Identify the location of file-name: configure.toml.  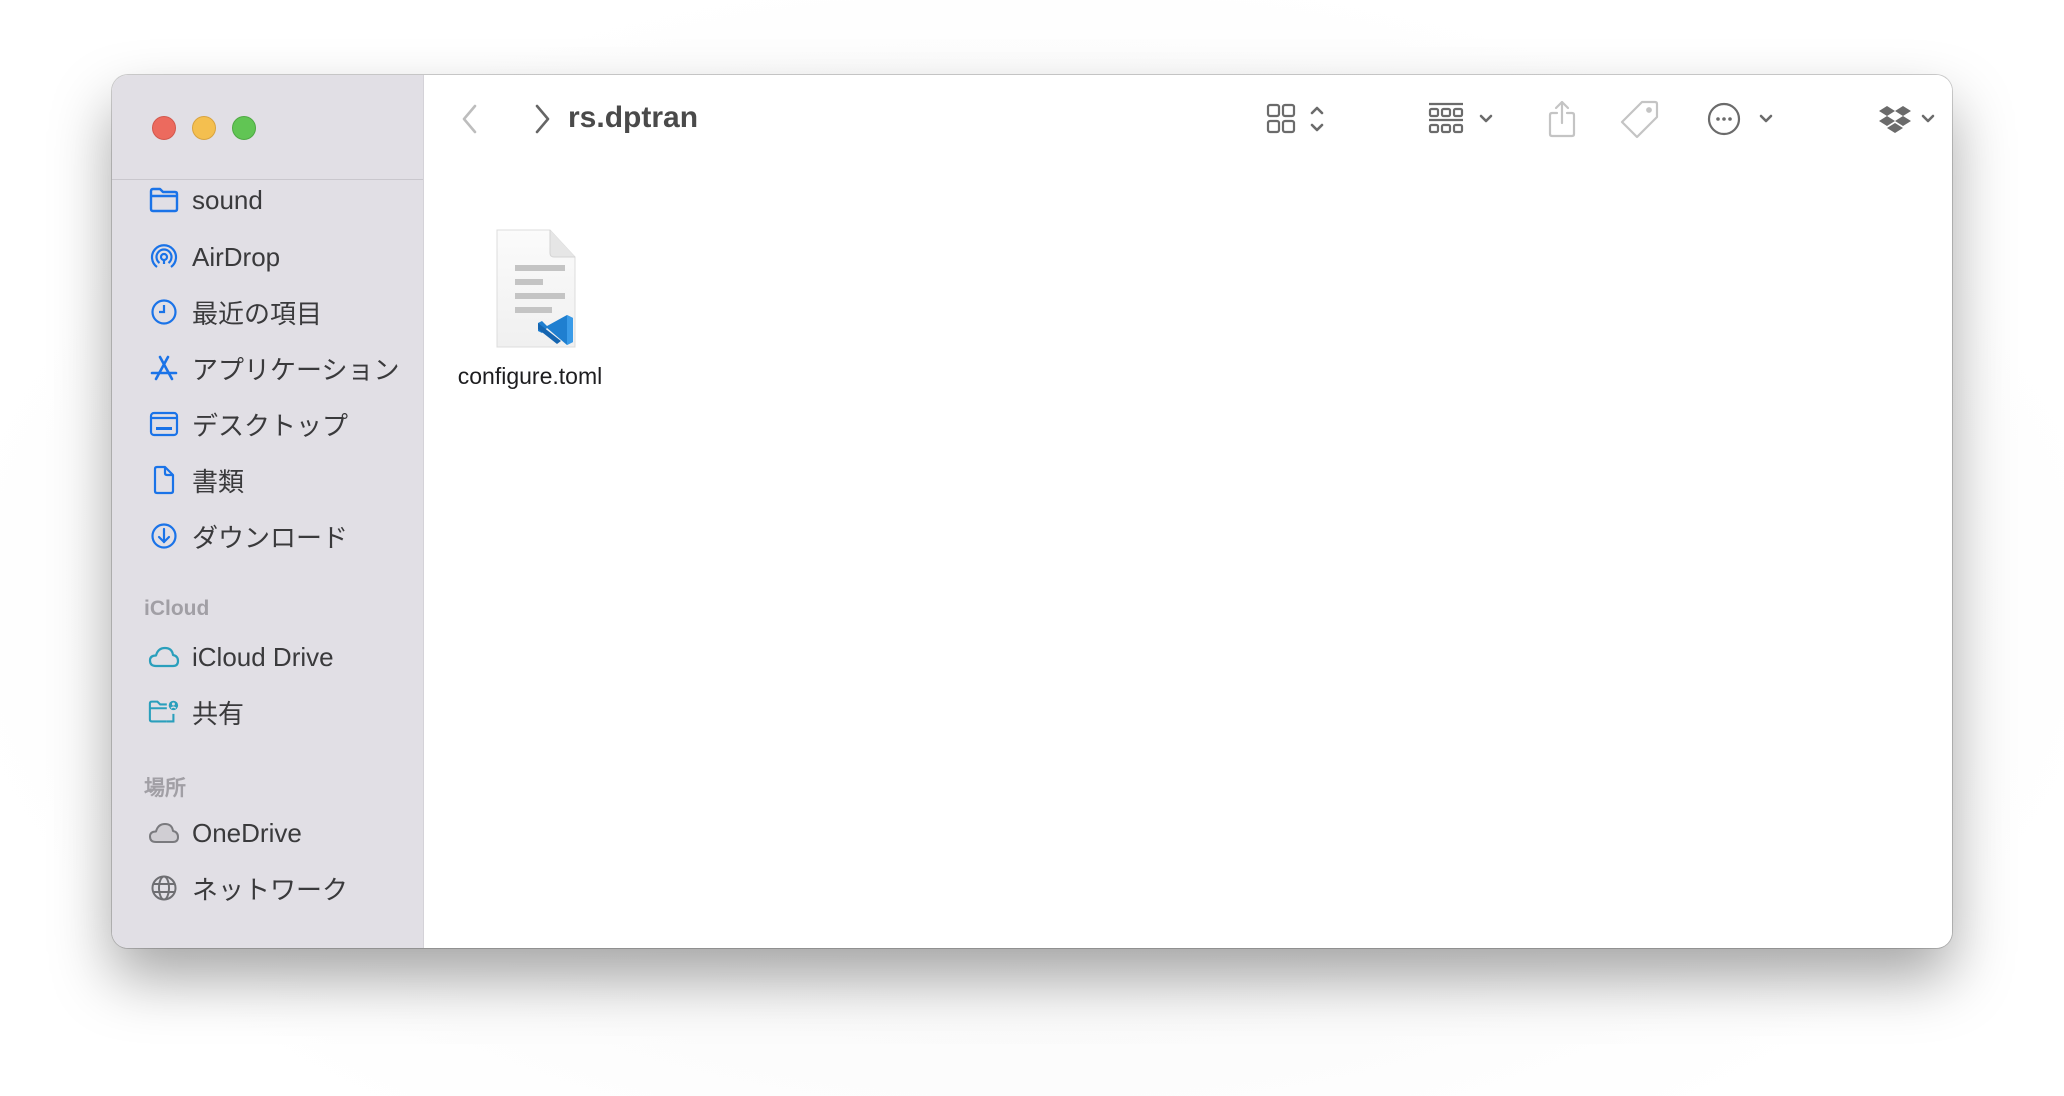
(530, 376).